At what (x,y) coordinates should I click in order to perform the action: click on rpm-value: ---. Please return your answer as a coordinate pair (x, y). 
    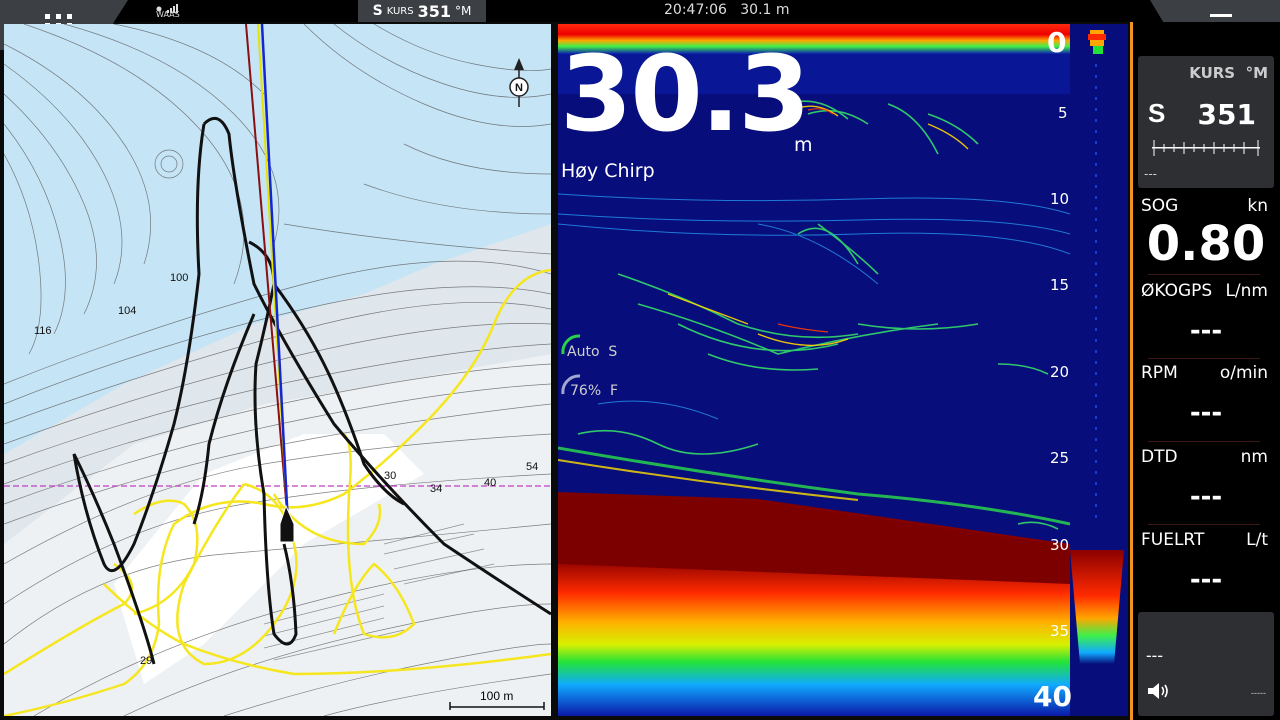
    Looking at the image, I should click on (1206, 413).